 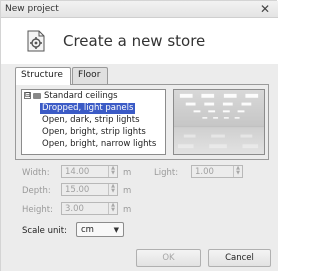 I want to click on tree-item: Open, bright, narrow lights, so click(x=99, y=144).